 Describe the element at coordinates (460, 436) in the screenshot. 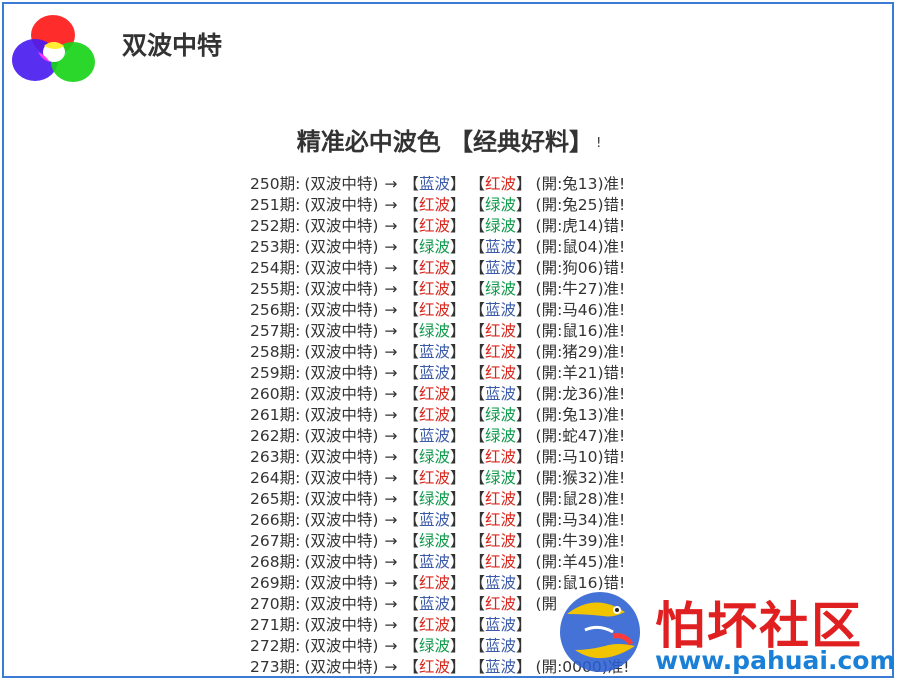

I see `list-item: 262期: (双波中特) → 【蓝波】 【绿波】 (開:蛇47)准!` at that location.